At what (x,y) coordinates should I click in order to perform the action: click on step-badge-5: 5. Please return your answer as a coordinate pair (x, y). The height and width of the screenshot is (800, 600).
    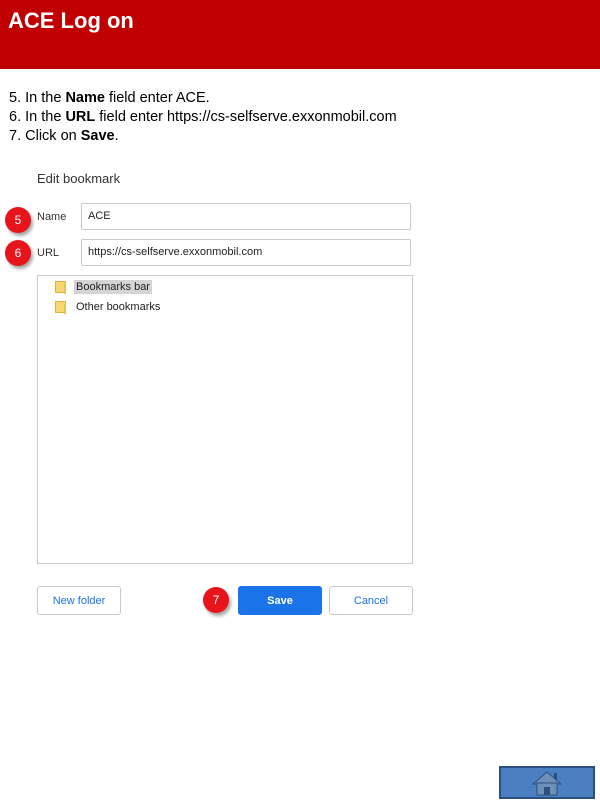
    Looking at the image, I should click on (18, 220).